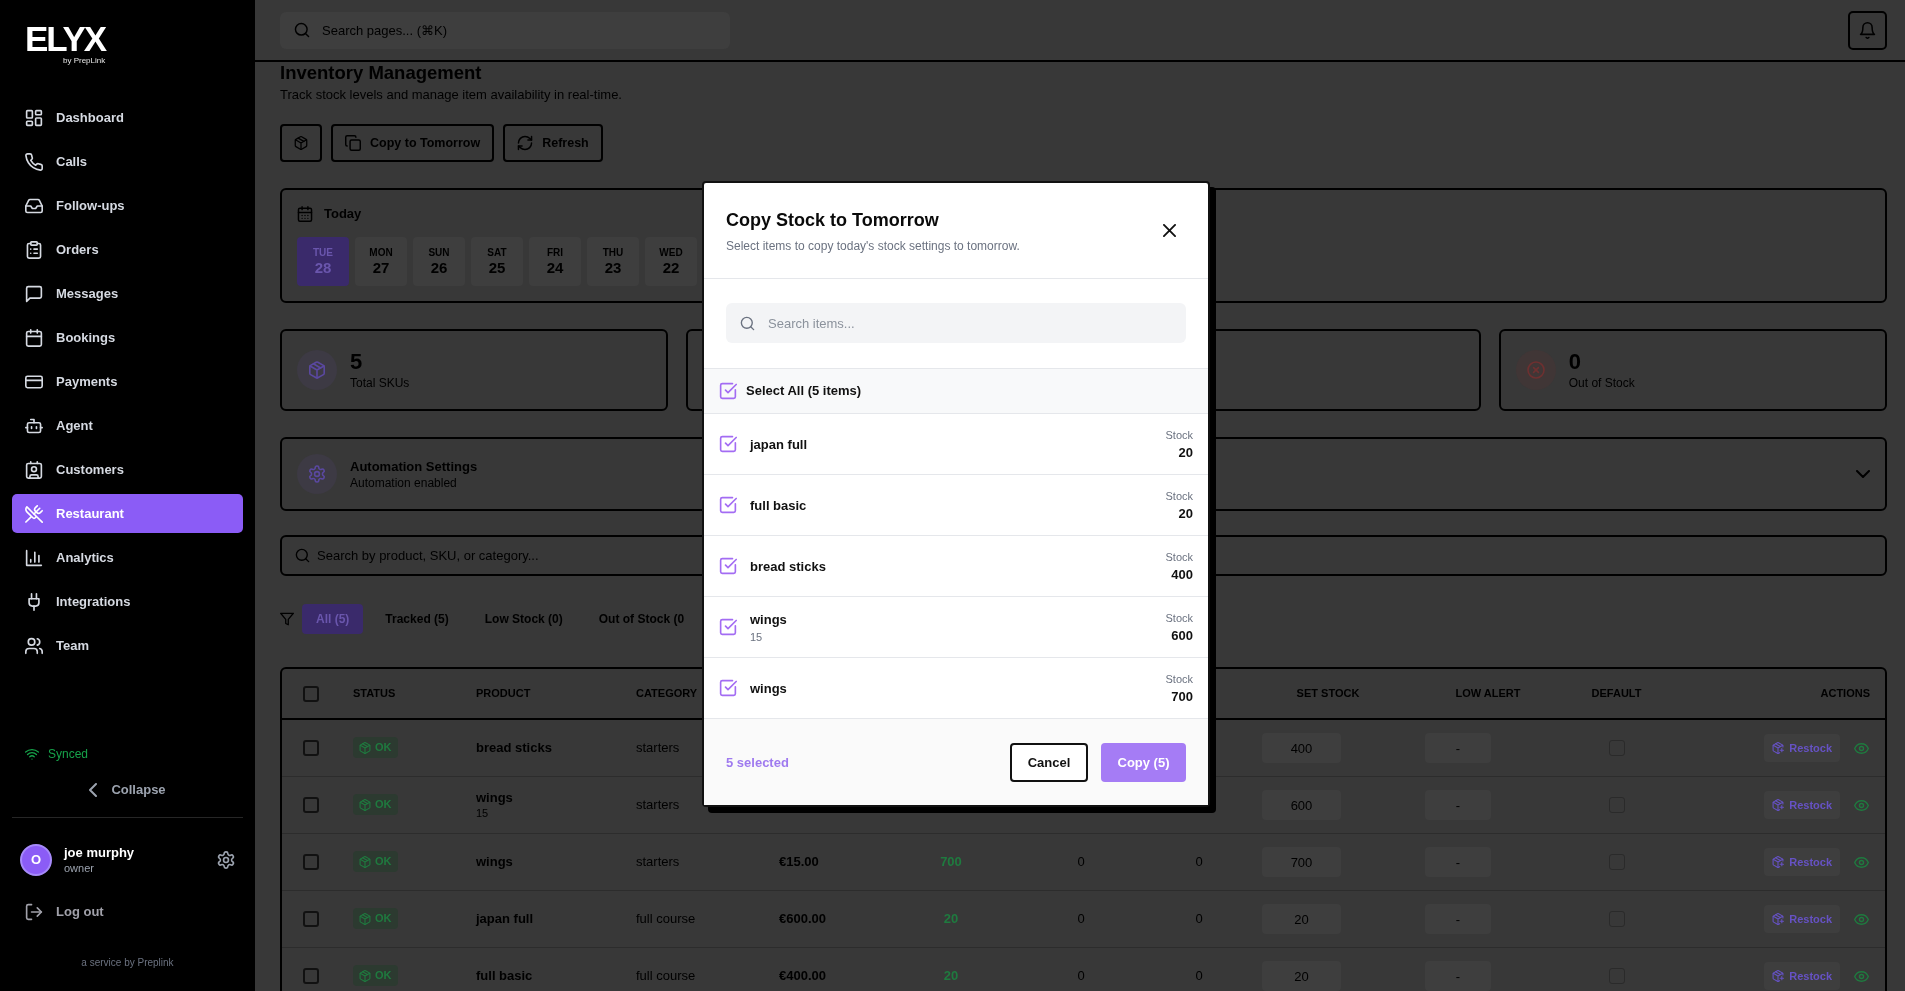 This screenshot has width=1905, height=991. Describe the element at coordinates (613, 261) in the screenshot. I see `day-tile: THU 23` at that location.